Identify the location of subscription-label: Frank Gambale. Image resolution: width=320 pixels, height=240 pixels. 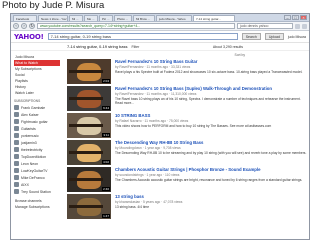
(33, 107).